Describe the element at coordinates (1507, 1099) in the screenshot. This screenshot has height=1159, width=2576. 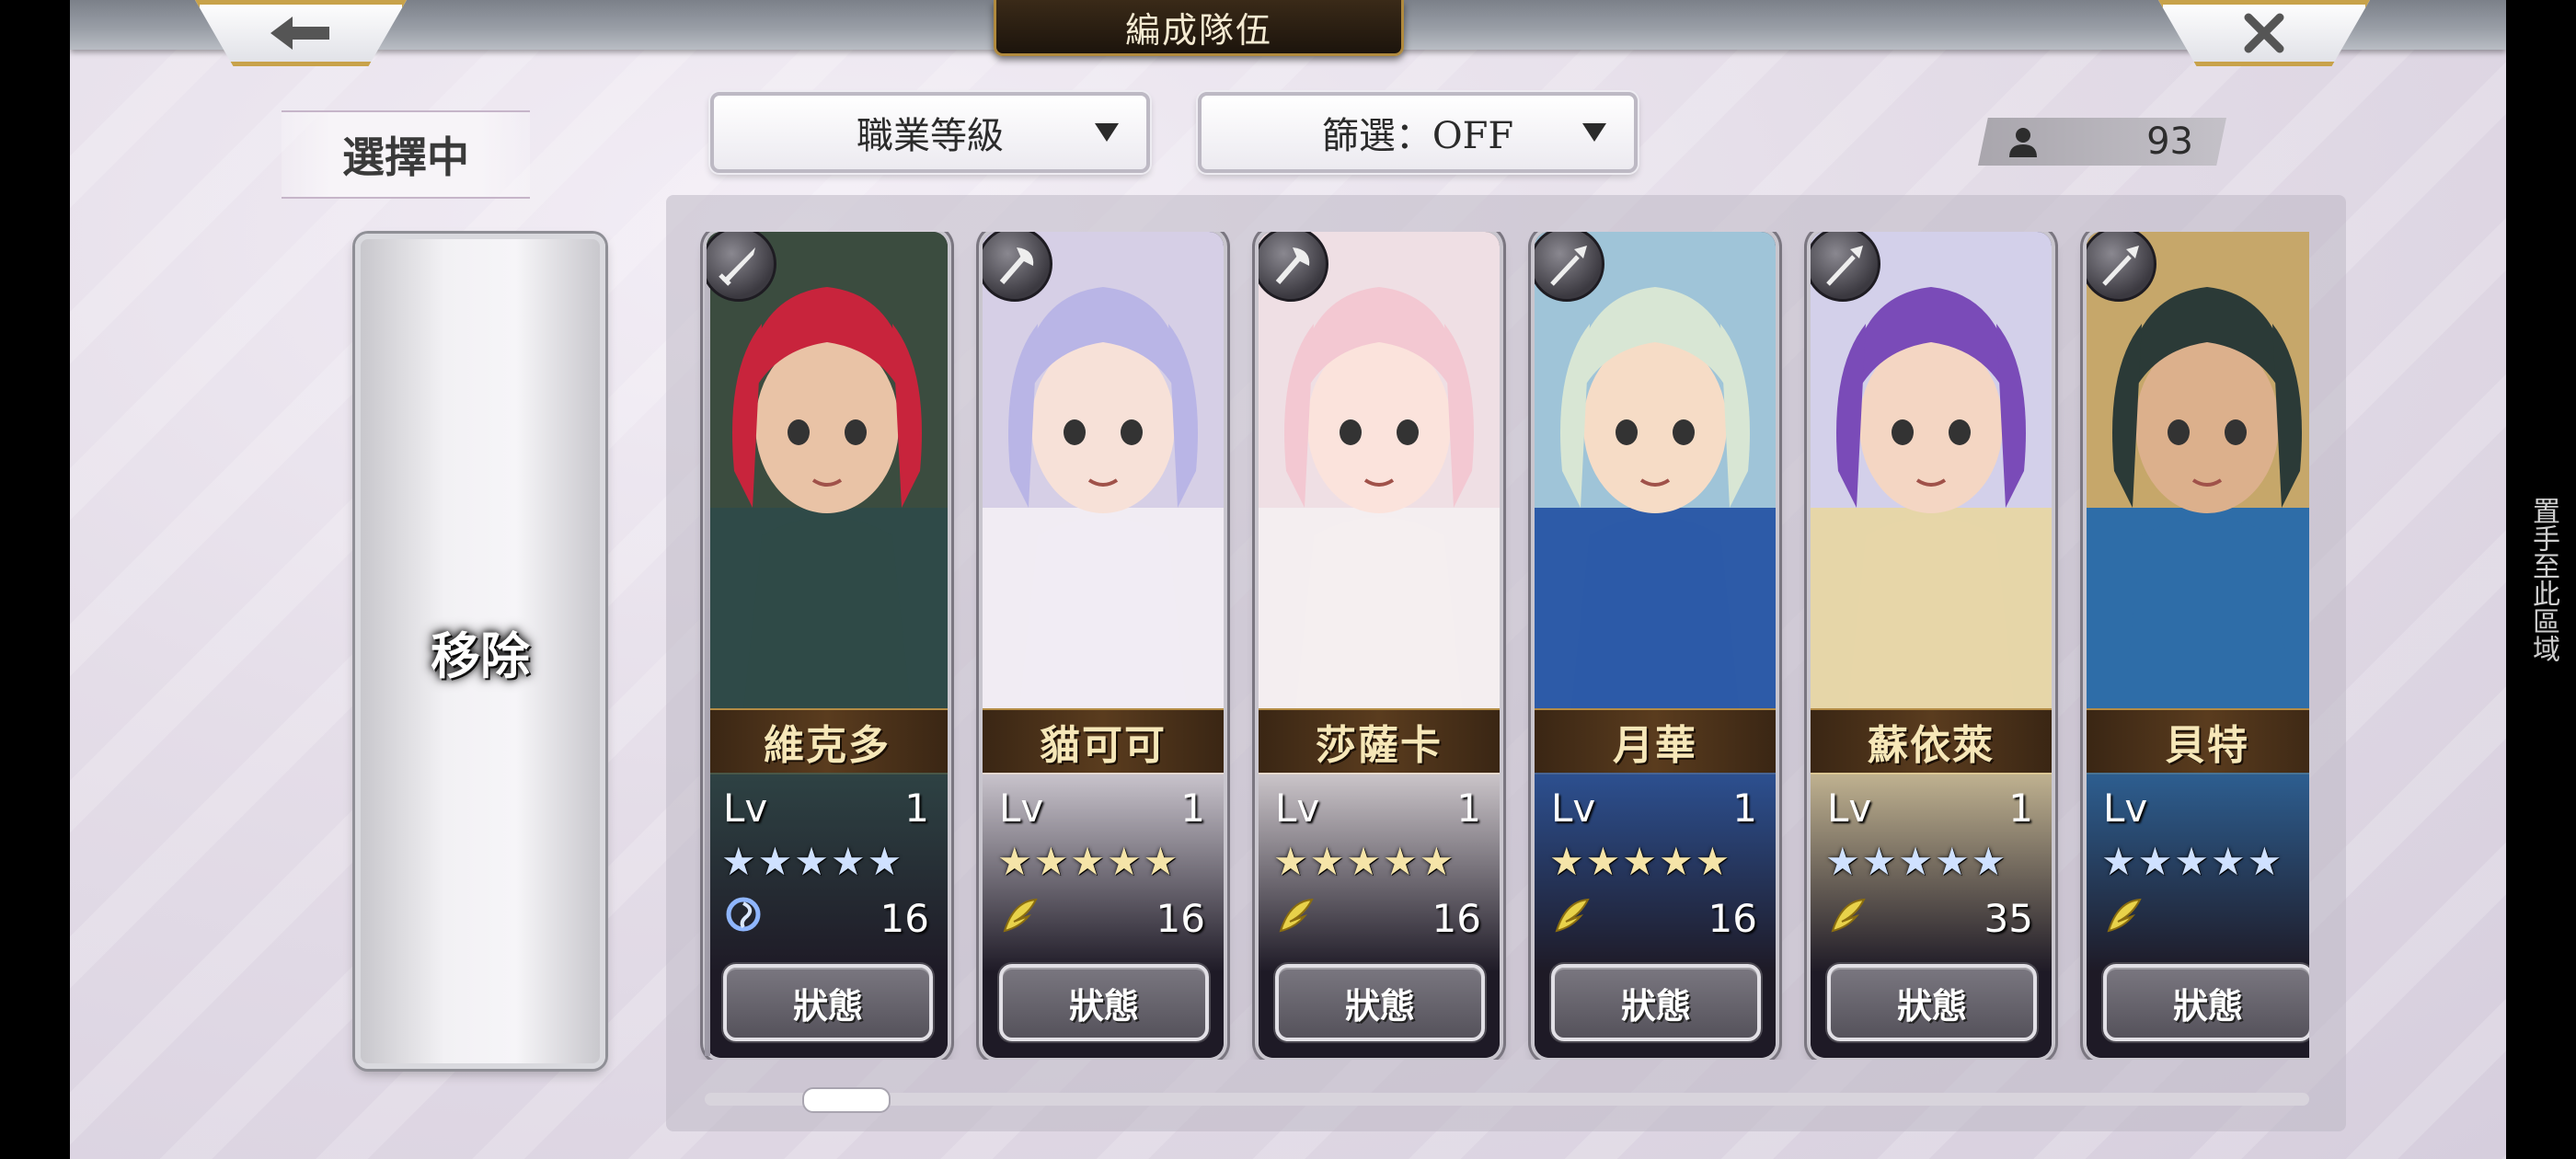
I see `horizontal-scrollbar` at that location.